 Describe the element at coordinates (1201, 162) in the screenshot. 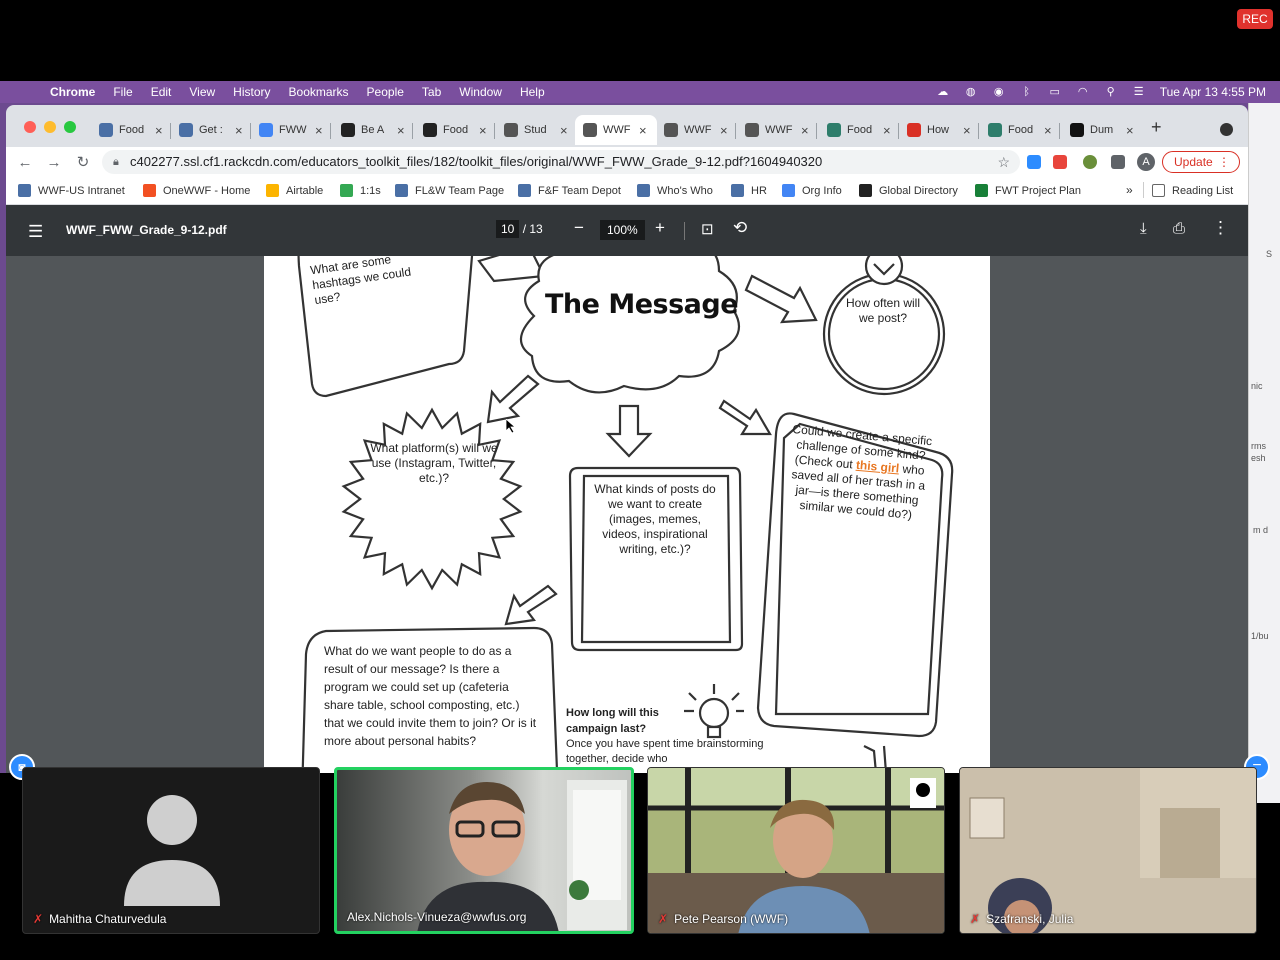

I see `update-button: Update ⋮` at that location.